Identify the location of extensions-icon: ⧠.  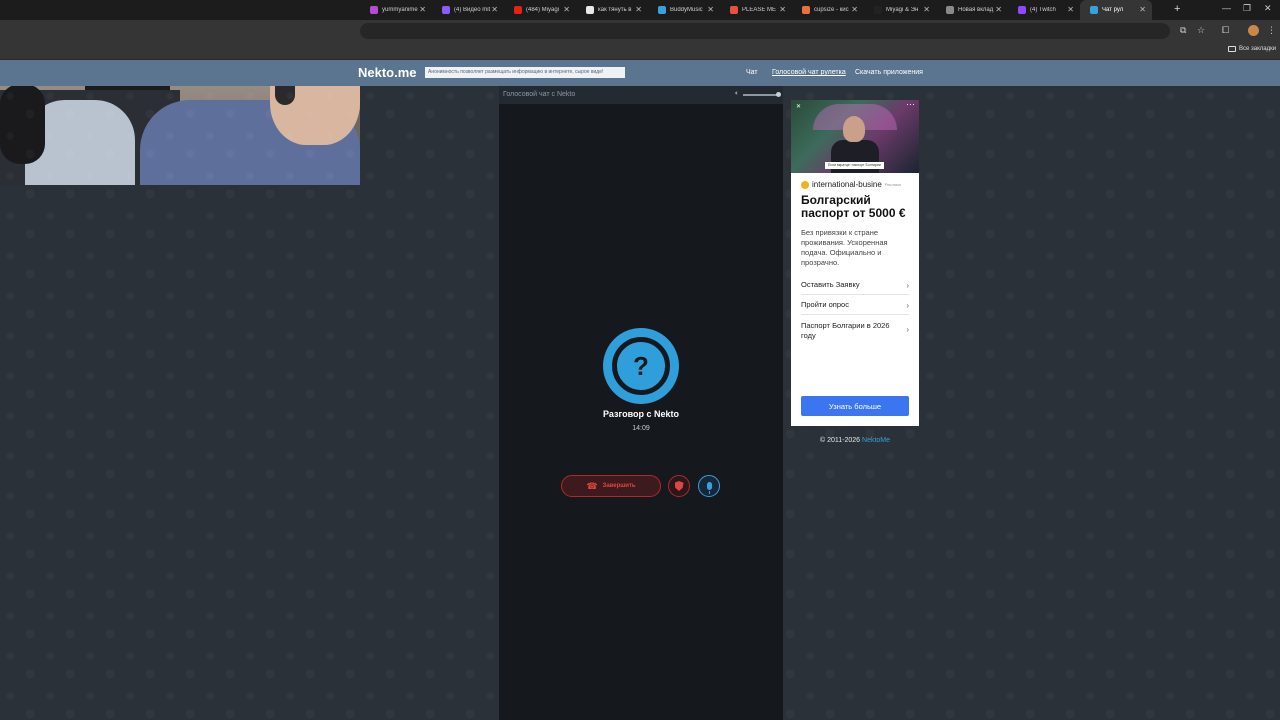
(1225, 30).